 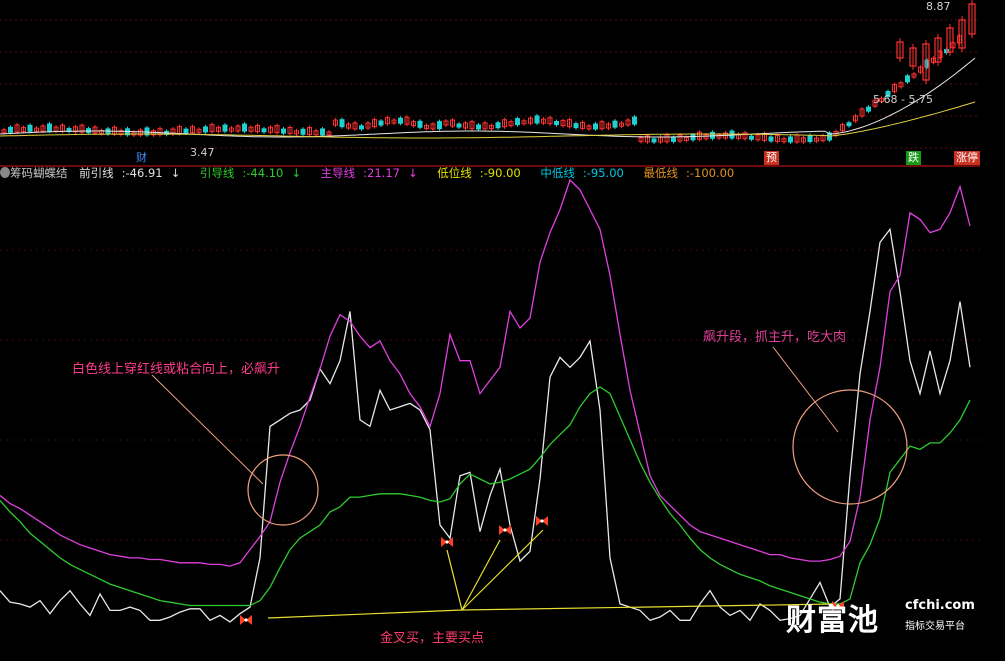 What do you see at coordinates (903, 99) in the screenshot?
I see `price-range-label: 5.68 - 5.75` at bounding box center [903, 99].